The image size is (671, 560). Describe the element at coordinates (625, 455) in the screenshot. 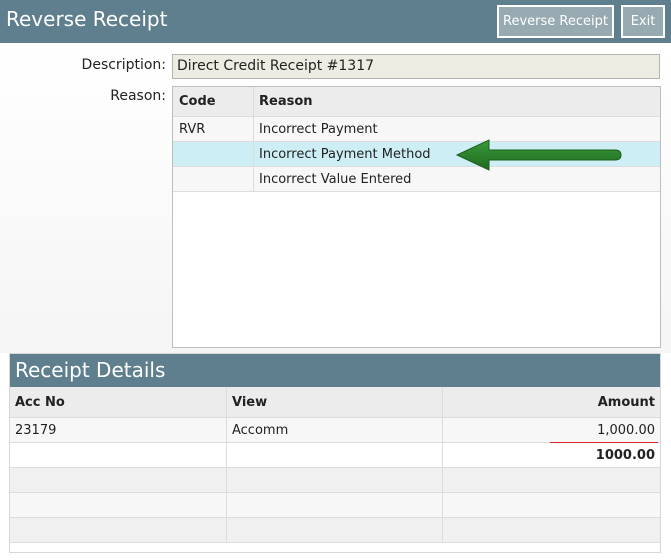

I see `total-amount: 1000.00` at that location.